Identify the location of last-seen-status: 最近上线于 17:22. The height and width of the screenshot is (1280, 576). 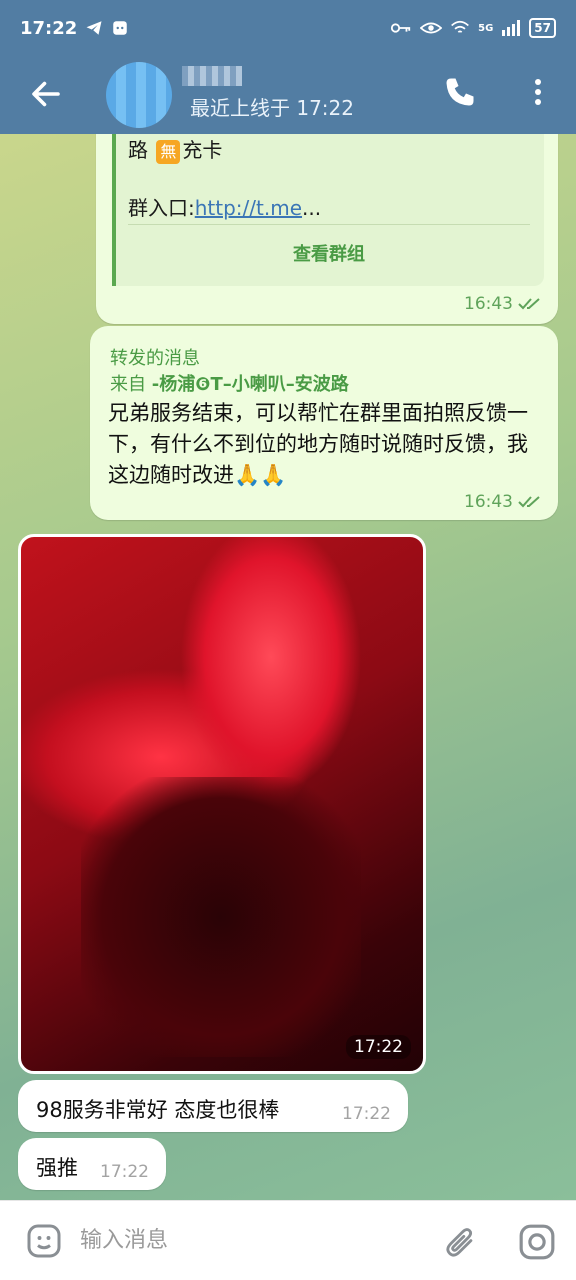
(272, 108).